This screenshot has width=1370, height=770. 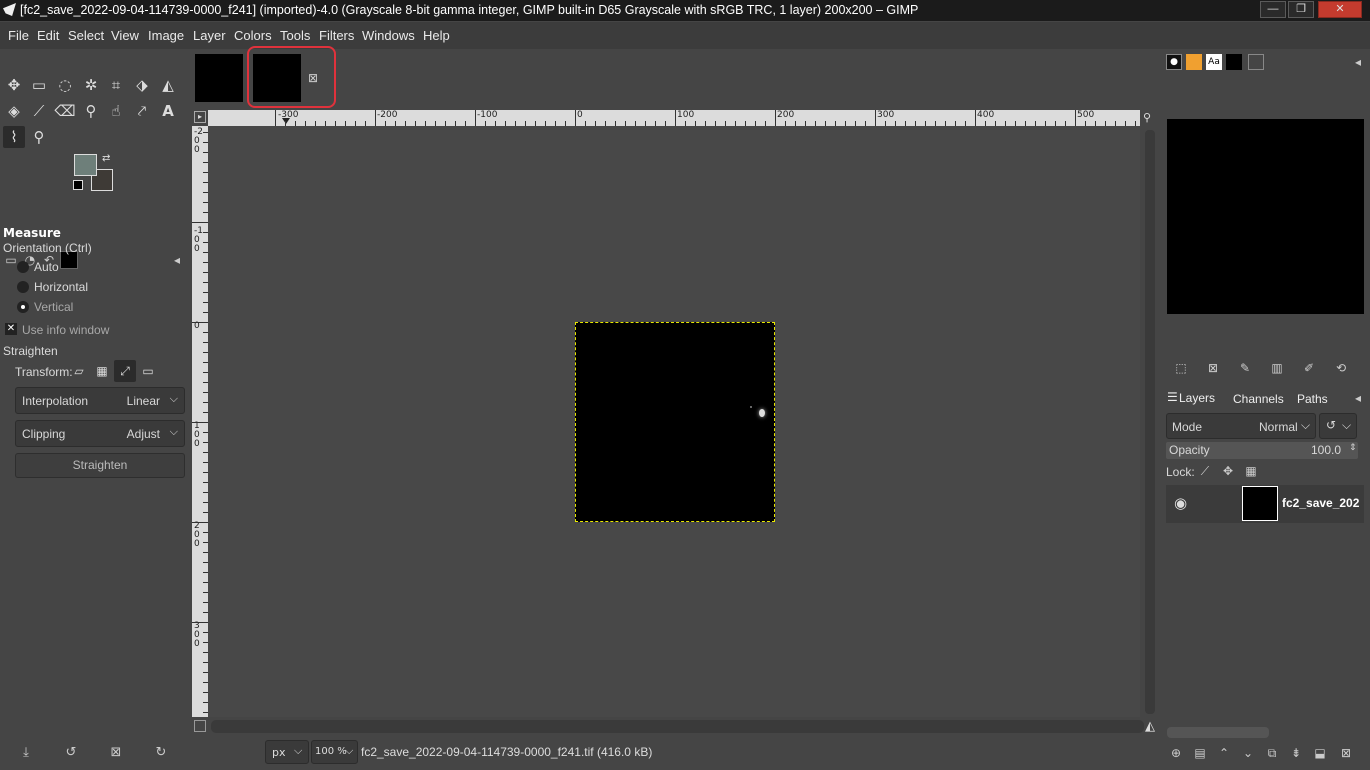 I want to click on paintbrush-tool-icon: ⟋, so click(x=39, y=111).